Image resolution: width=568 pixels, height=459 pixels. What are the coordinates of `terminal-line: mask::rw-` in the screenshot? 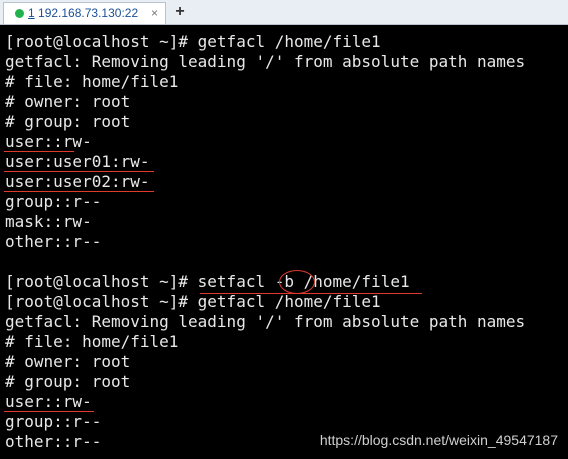 It's located at (48, 221).